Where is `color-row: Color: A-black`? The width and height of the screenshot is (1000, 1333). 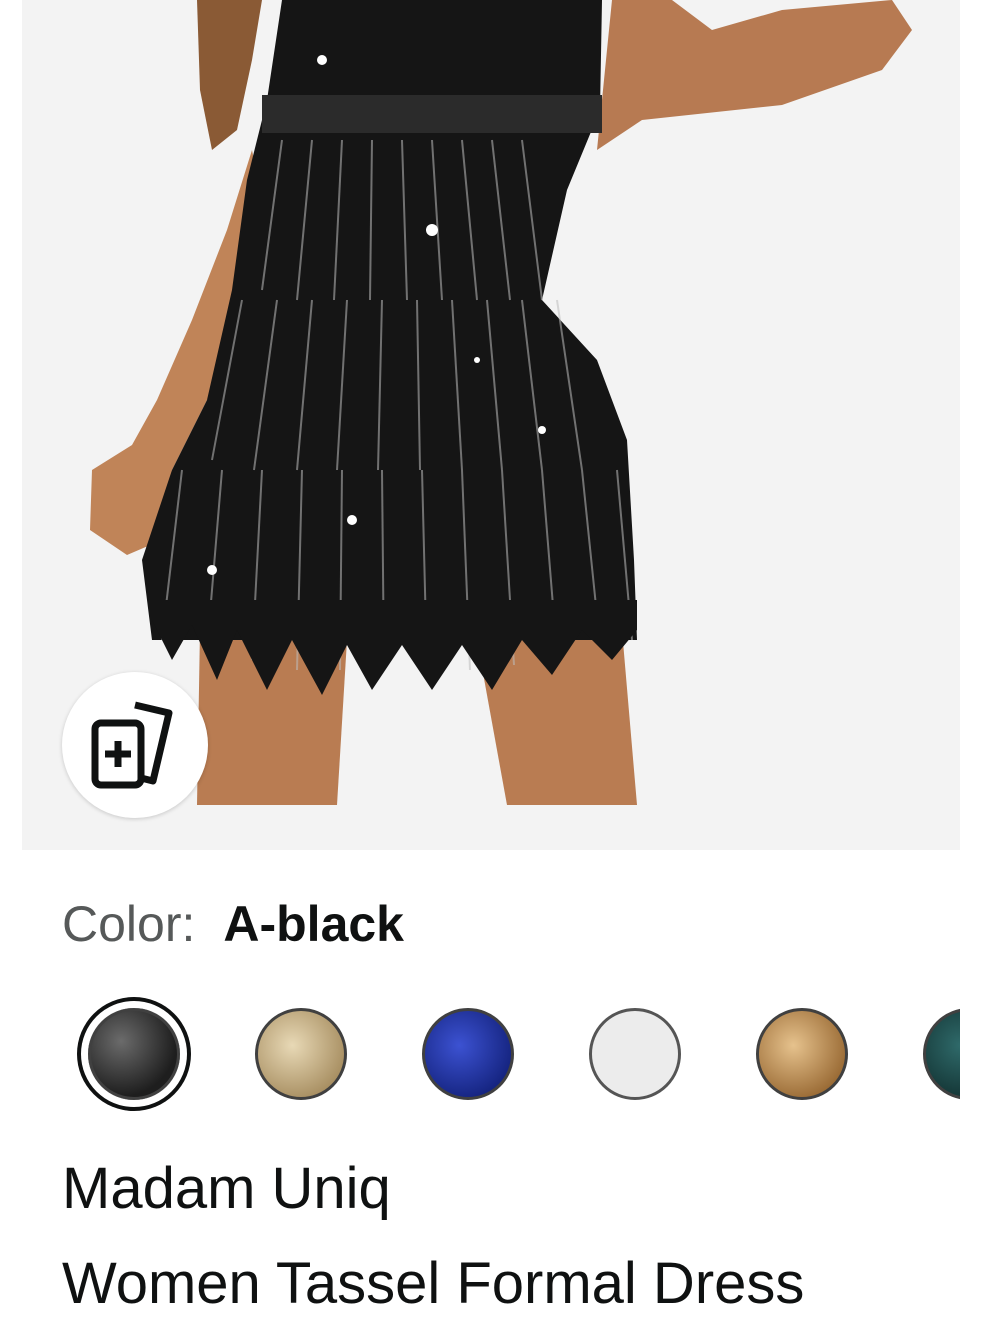 color-row: Color: A-black is located at coordinates (233, 930).